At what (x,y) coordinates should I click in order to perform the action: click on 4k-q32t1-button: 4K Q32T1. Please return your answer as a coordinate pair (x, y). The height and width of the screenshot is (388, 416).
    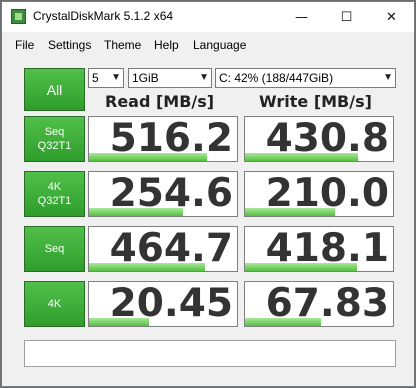
    Looking at the image, I should click on (54, 194).